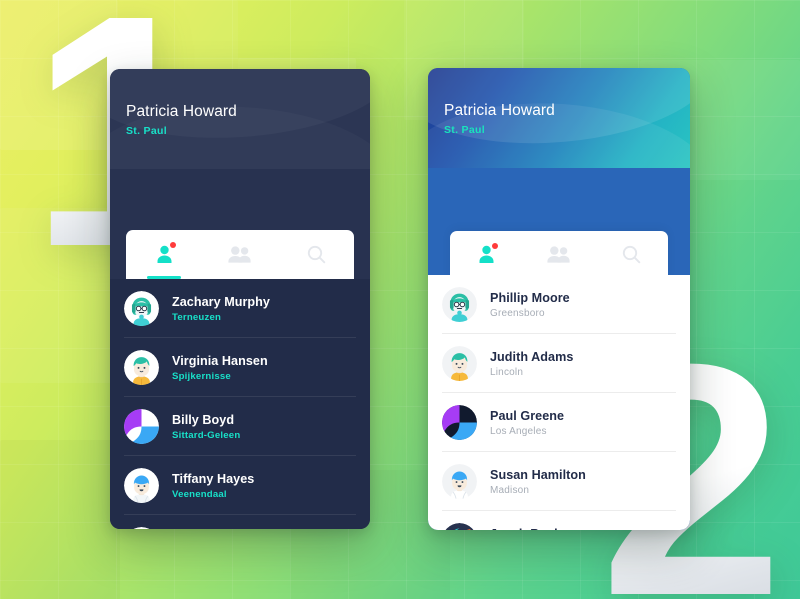  Describe the element at coordinates (518, 431) in the screenshot. I see `contact-location: Los Angeles` at that location.